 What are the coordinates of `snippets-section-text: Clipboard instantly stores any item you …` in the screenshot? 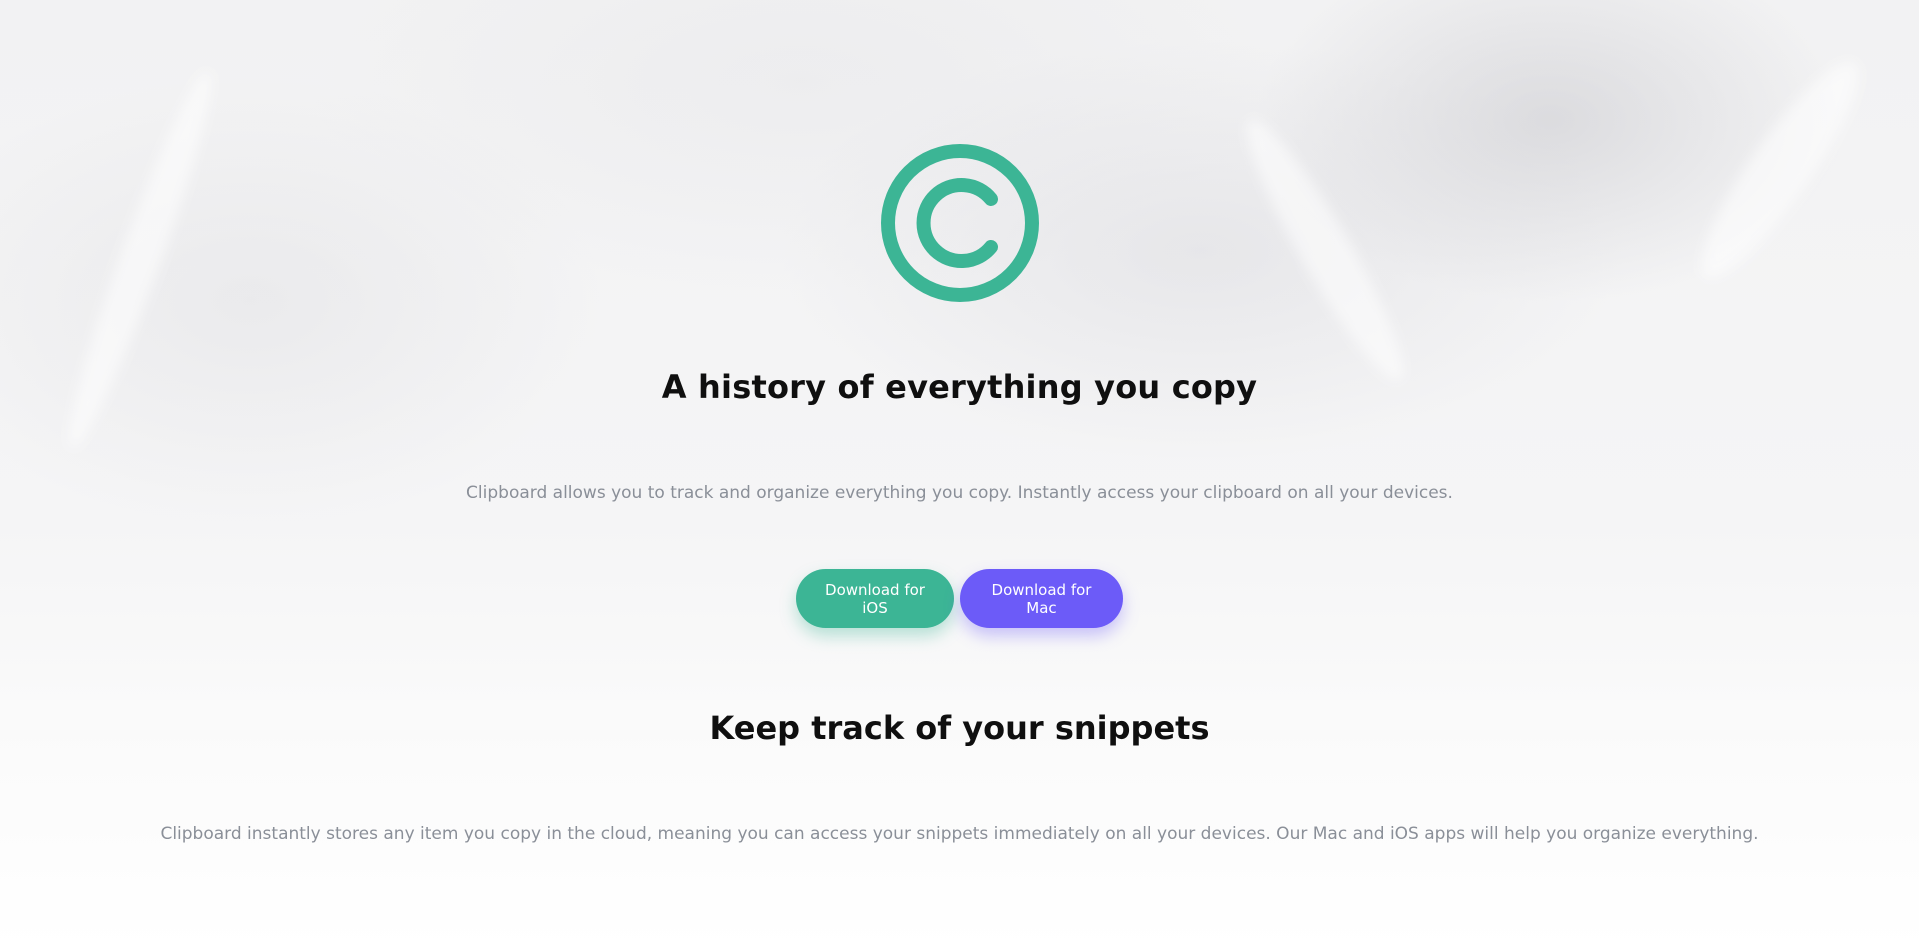 It's located at (959, 834).